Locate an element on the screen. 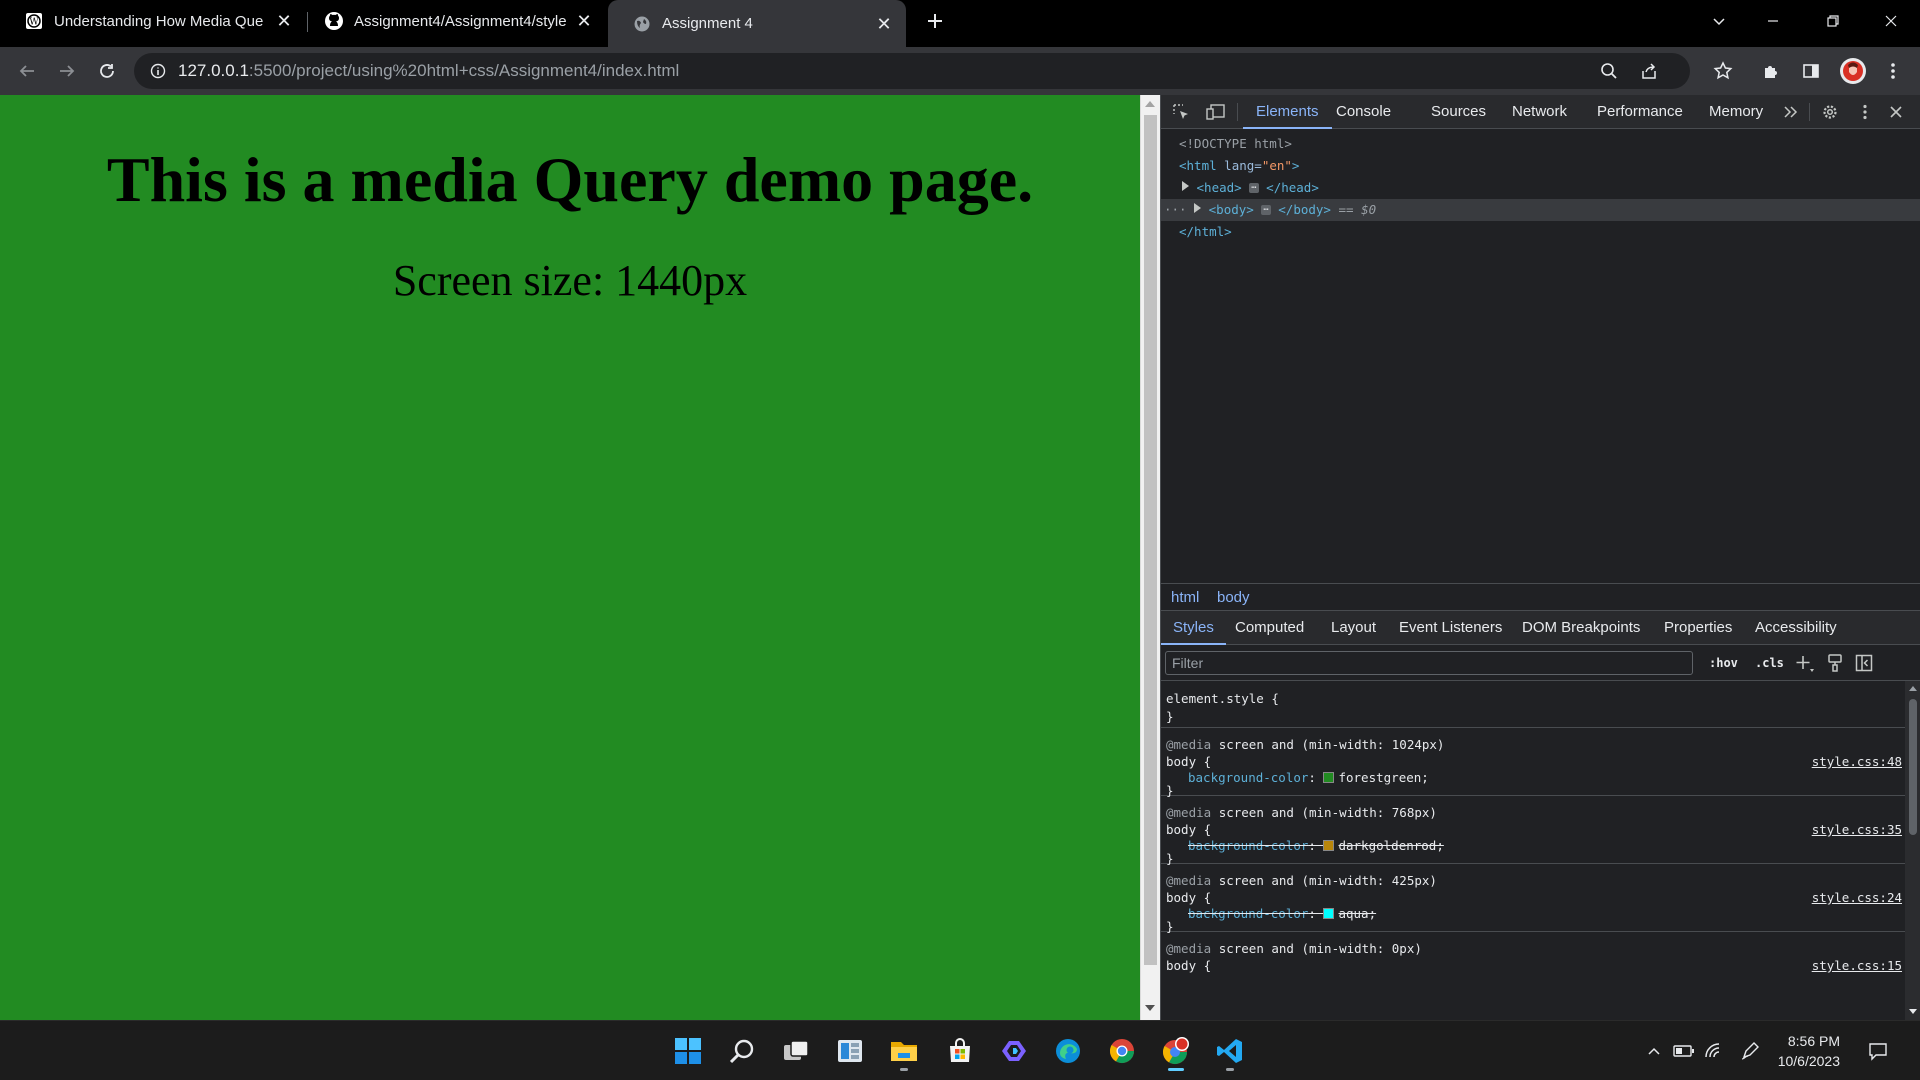 The width and height of the screenshot is (1920, 1080). search-icon is located at coordinates (742, 1051).